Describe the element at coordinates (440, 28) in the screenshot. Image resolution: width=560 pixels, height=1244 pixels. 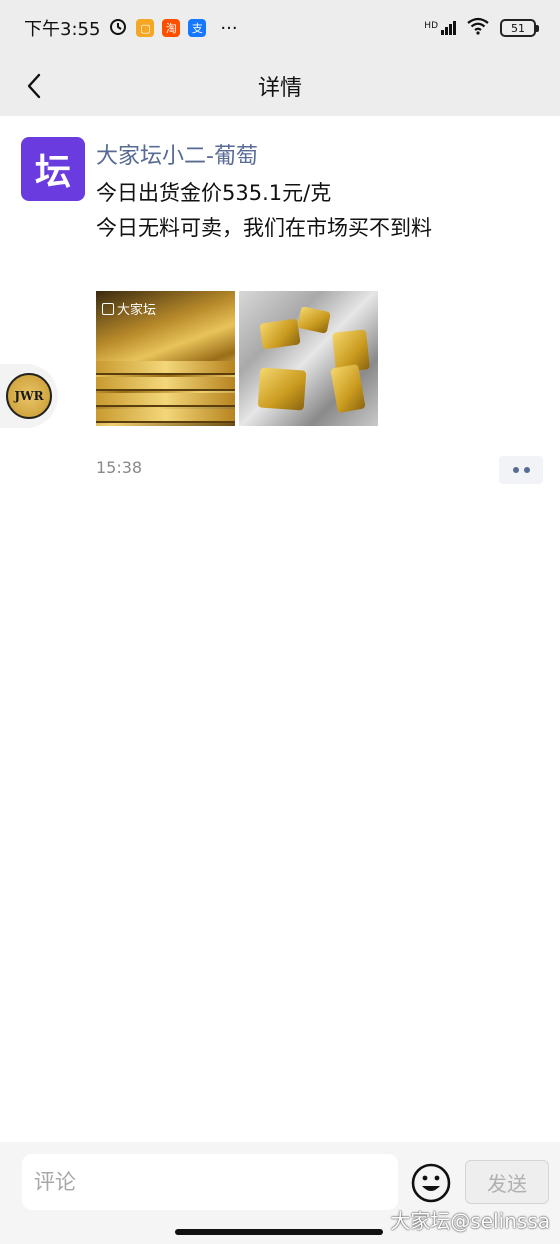
I see `signal-icon: HD` at that location.